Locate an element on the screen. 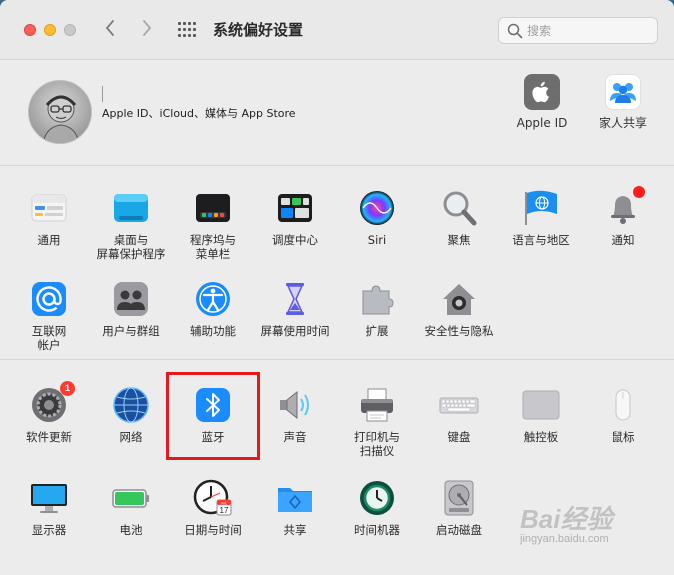  pref-software-update: 1 软件更新 is located at coordinates (49, 412).